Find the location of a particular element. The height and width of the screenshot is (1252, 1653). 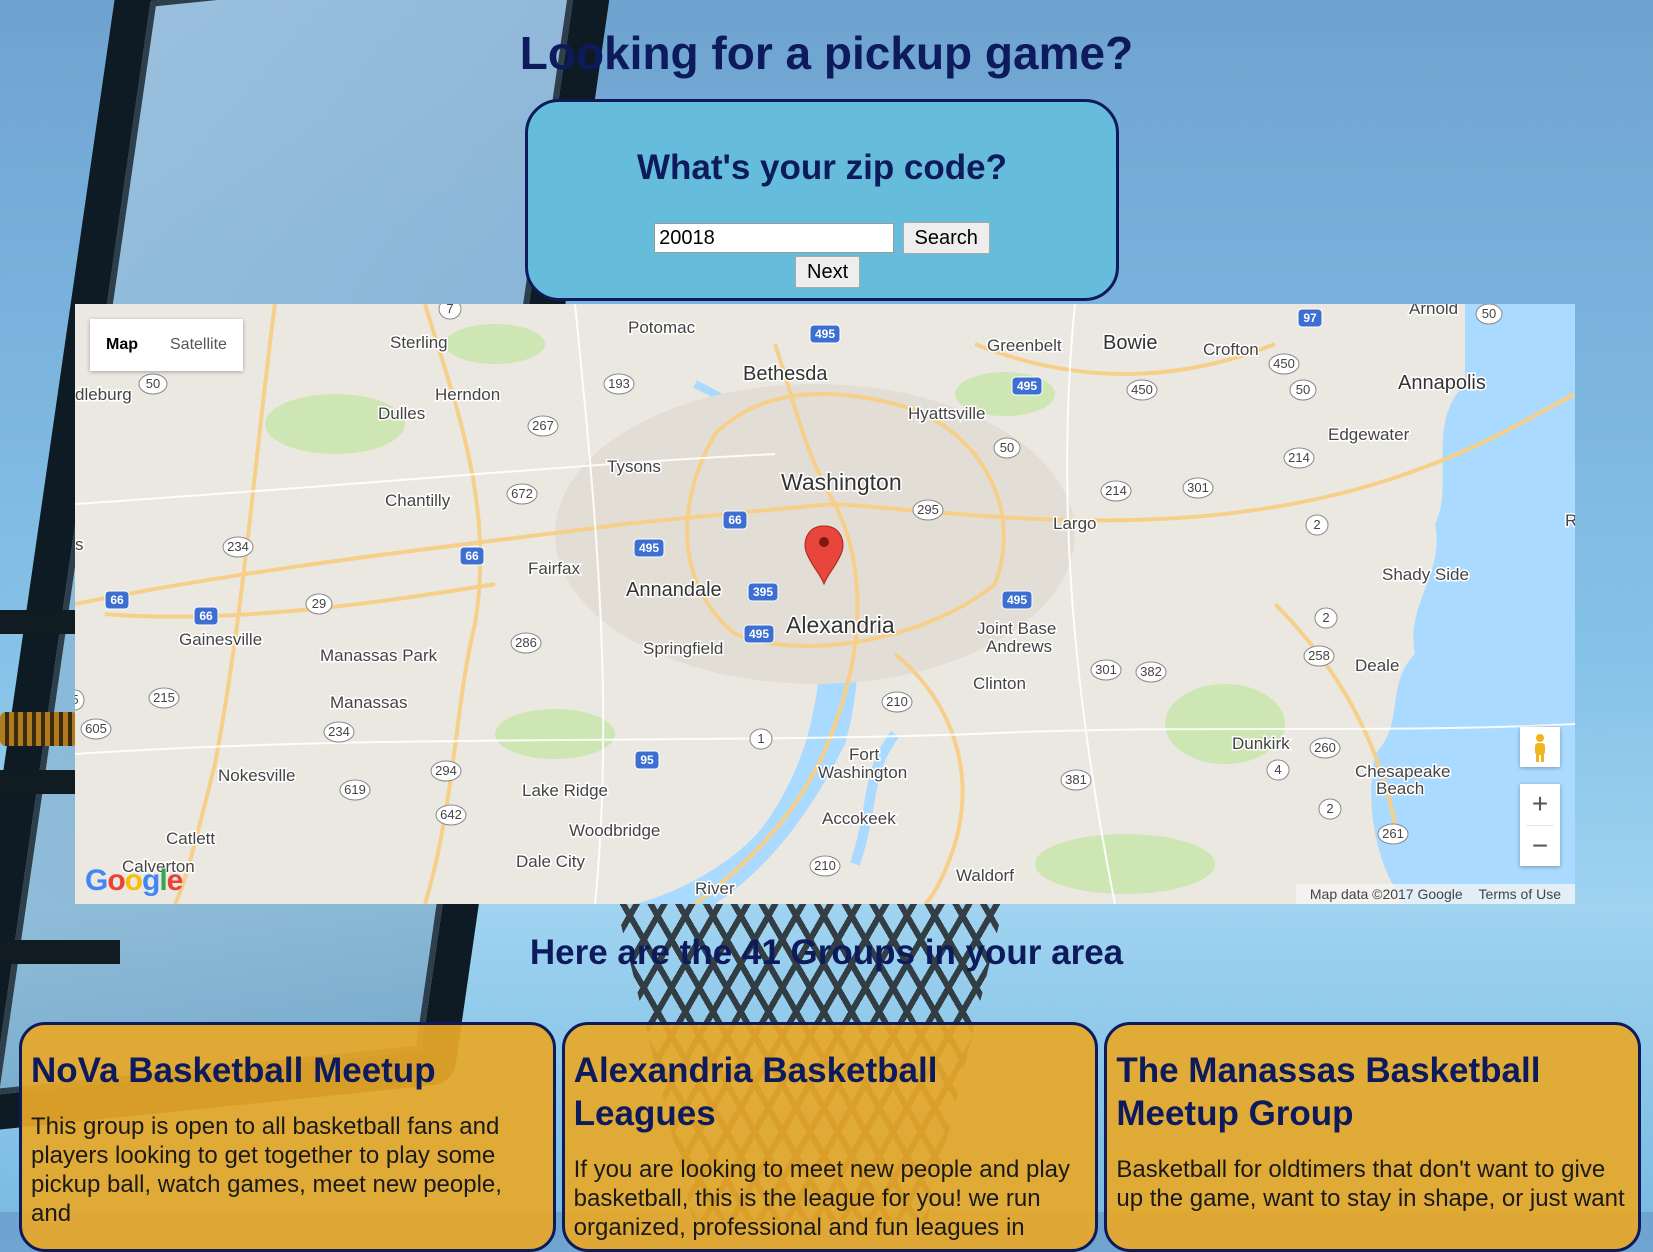

search-button: Search is located at coordinates (946, 238).